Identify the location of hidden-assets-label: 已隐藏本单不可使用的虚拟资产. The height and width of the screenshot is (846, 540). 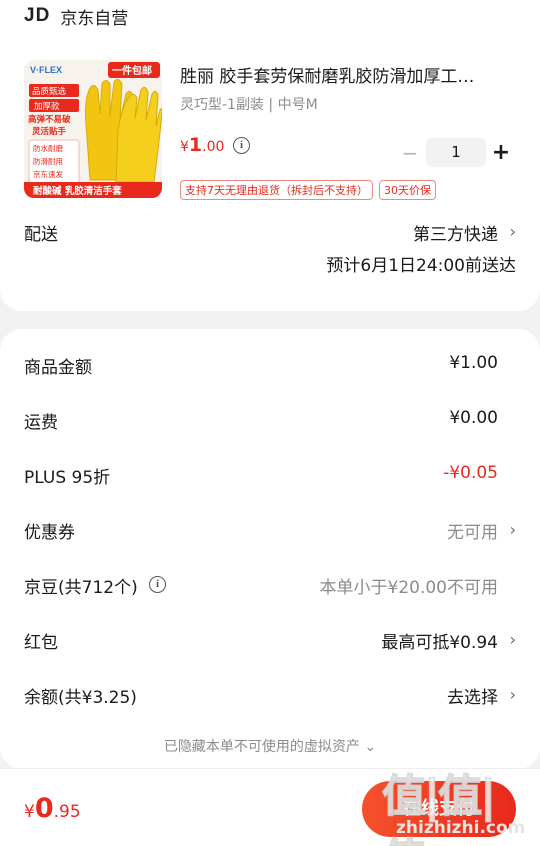
(261, 747).